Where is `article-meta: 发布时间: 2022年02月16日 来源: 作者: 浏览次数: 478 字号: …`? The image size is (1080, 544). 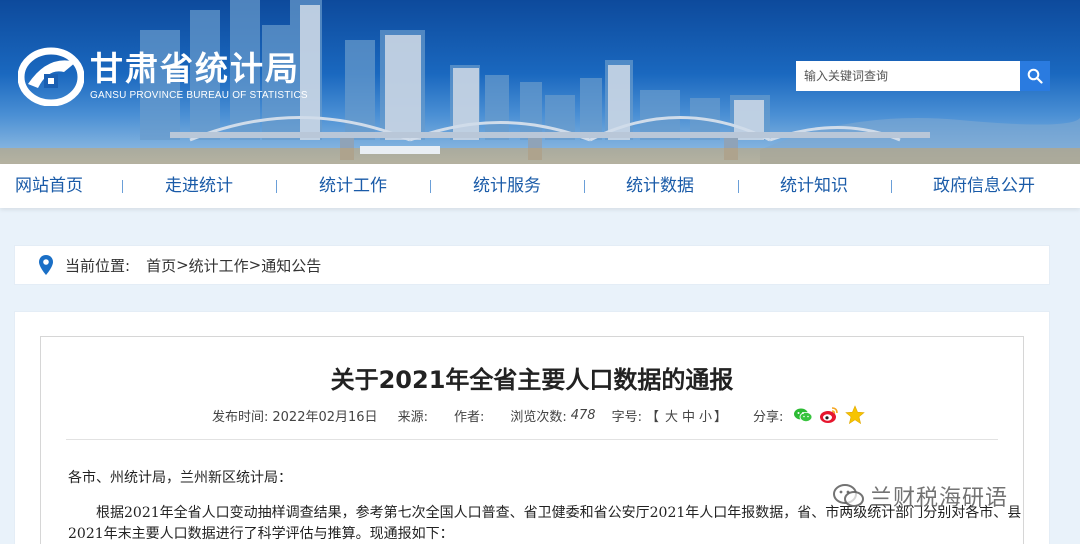
article-meta: 发布时间: 2022年02月16日 来源: 作者: 浏览次数: 478 字号: … is located at coordinates (539, 415).